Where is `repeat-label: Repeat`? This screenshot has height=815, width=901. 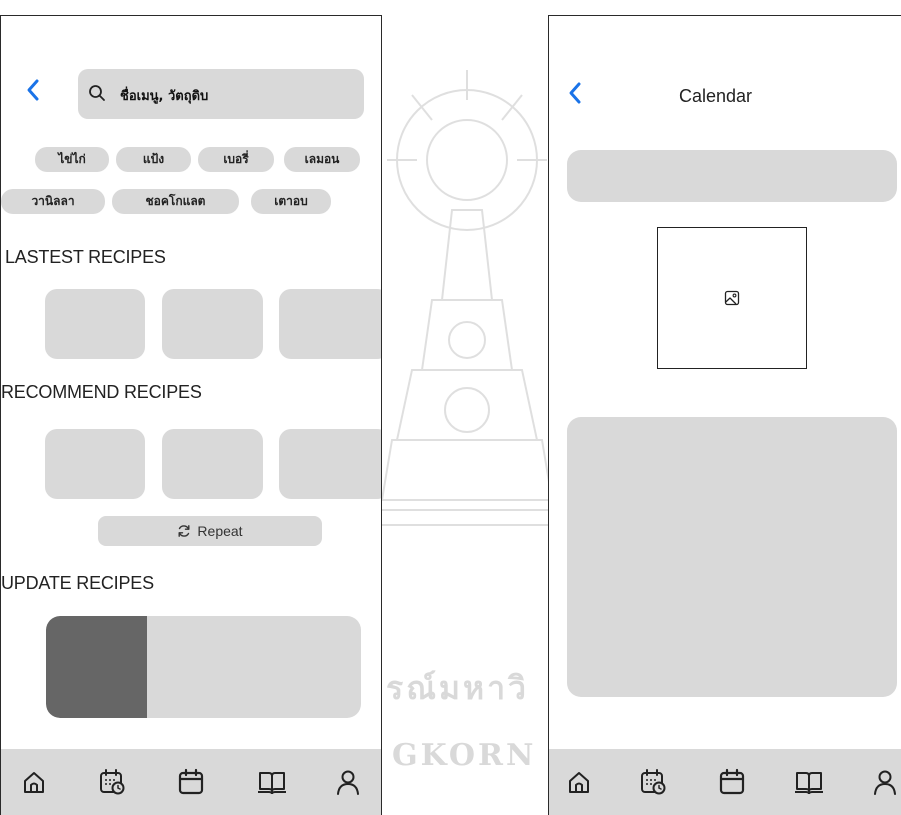
repeat-label: Repeat is located at coordinates (220, 531).